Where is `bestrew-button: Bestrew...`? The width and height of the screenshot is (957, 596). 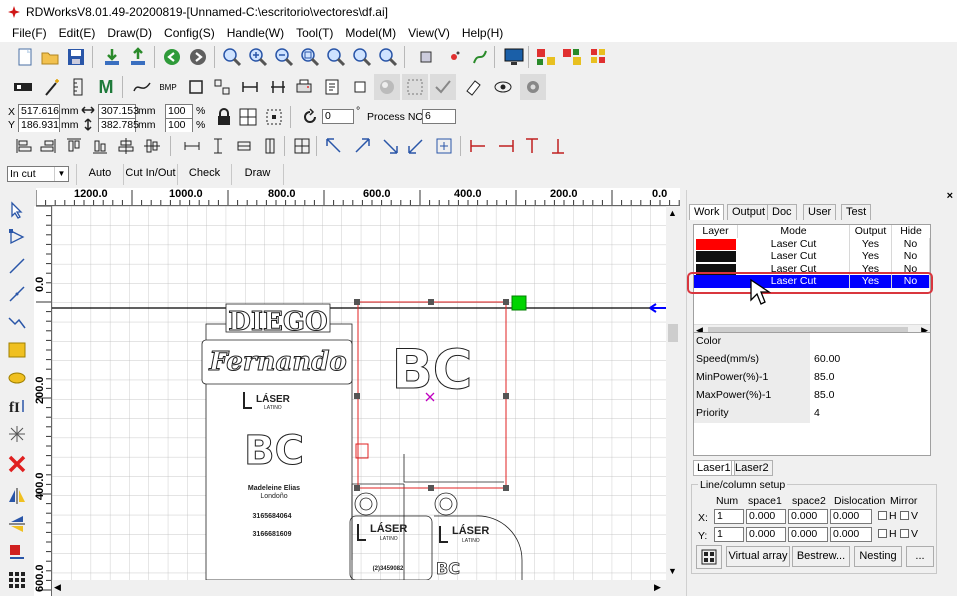 bestrew-button: Bestrew... is located at coordinates (821, 556).